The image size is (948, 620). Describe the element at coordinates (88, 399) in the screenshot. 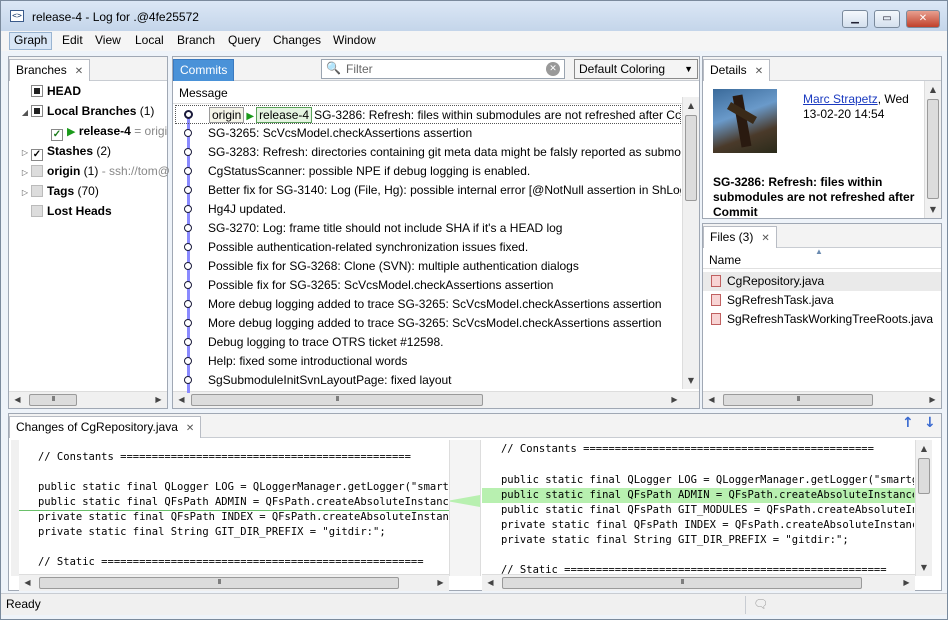

I see `branches-hscrollbar: ◀ III ▶` at that location.